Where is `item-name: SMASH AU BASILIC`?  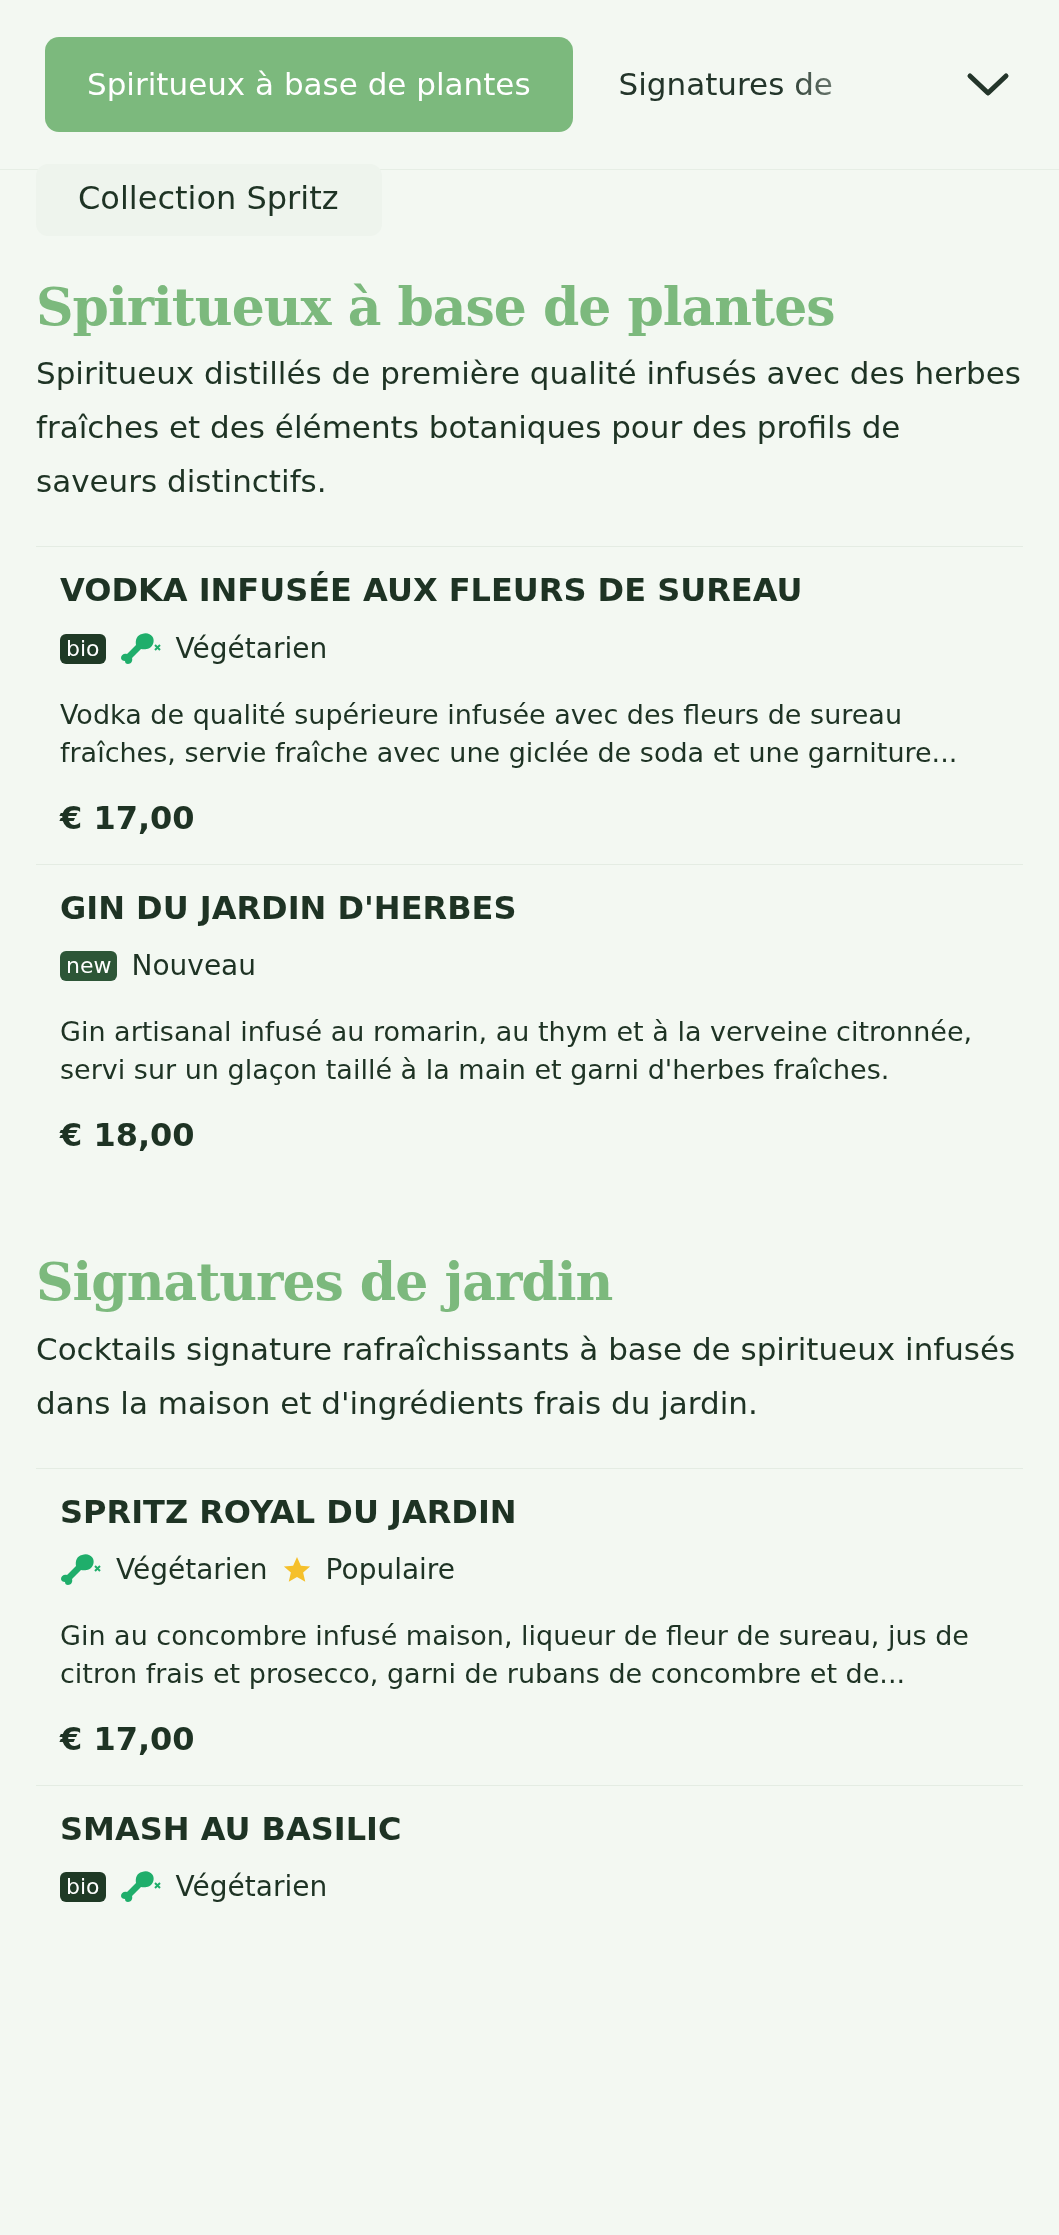
item-name: SMASH AU BASILIC is located at coordinates (231, 1829).